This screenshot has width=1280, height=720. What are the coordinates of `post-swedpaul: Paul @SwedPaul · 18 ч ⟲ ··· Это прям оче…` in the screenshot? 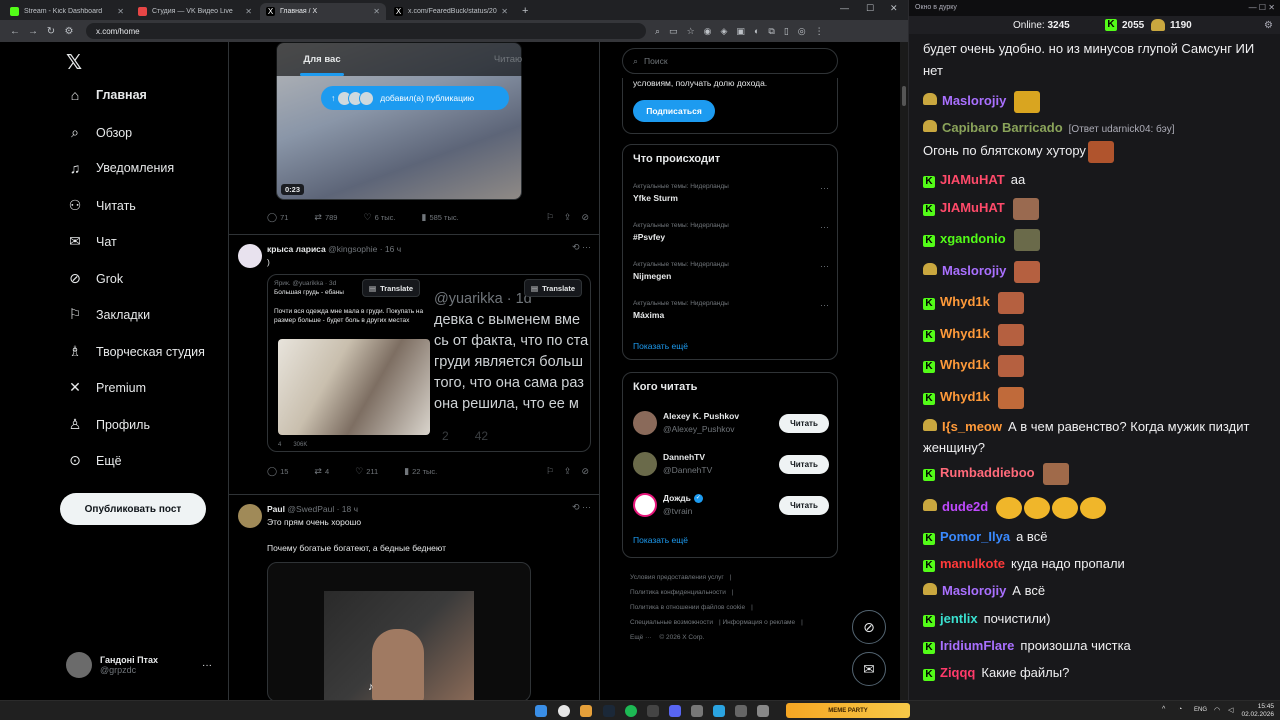 It's located at (414, 598).